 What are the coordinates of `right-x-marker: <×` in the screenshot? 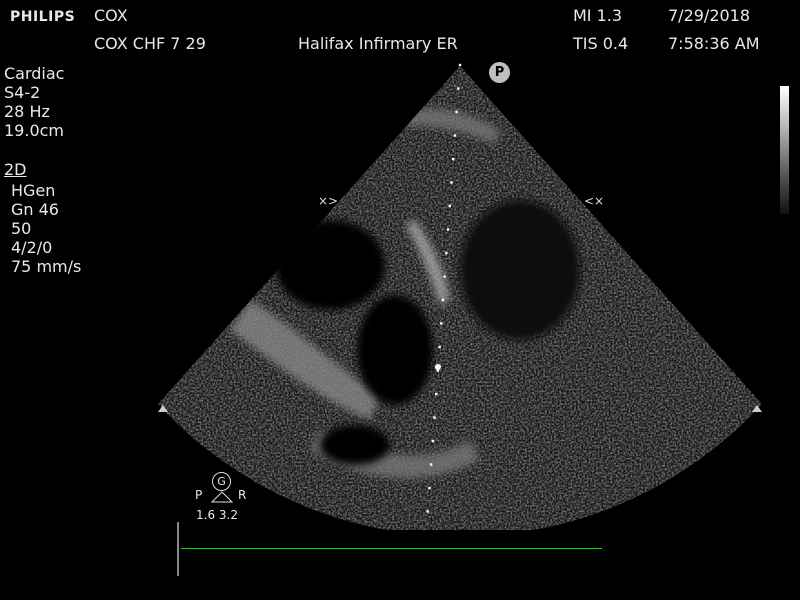 It's located at (594, 201).